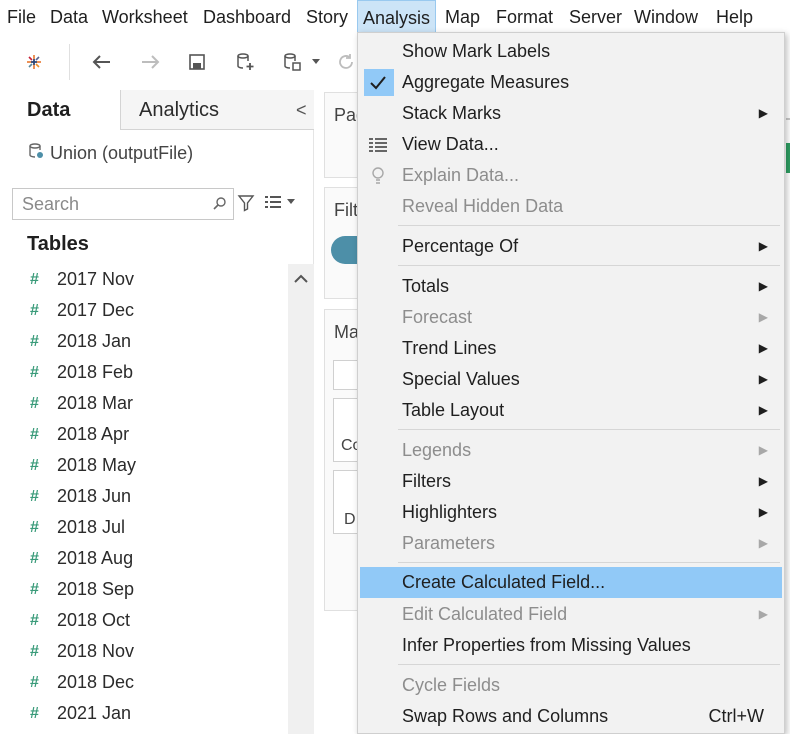 The height and width of the screenshot is (734, 790). Describe the element at coordinates (94, 620) in the screenshot. I see `table-label: 2018 Oct` at that location.